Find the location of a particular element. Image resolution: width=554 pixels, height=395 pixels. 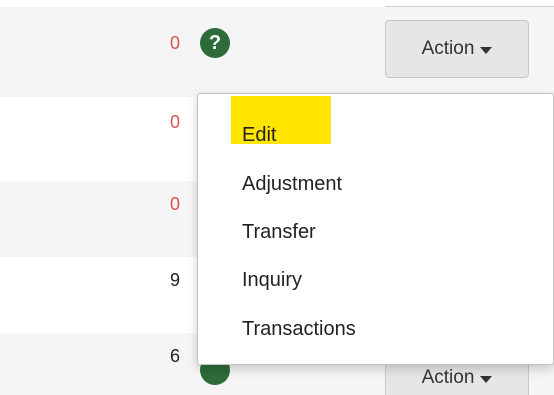

menu-item-transfer: Transfer is located at coordinates (279, 232).